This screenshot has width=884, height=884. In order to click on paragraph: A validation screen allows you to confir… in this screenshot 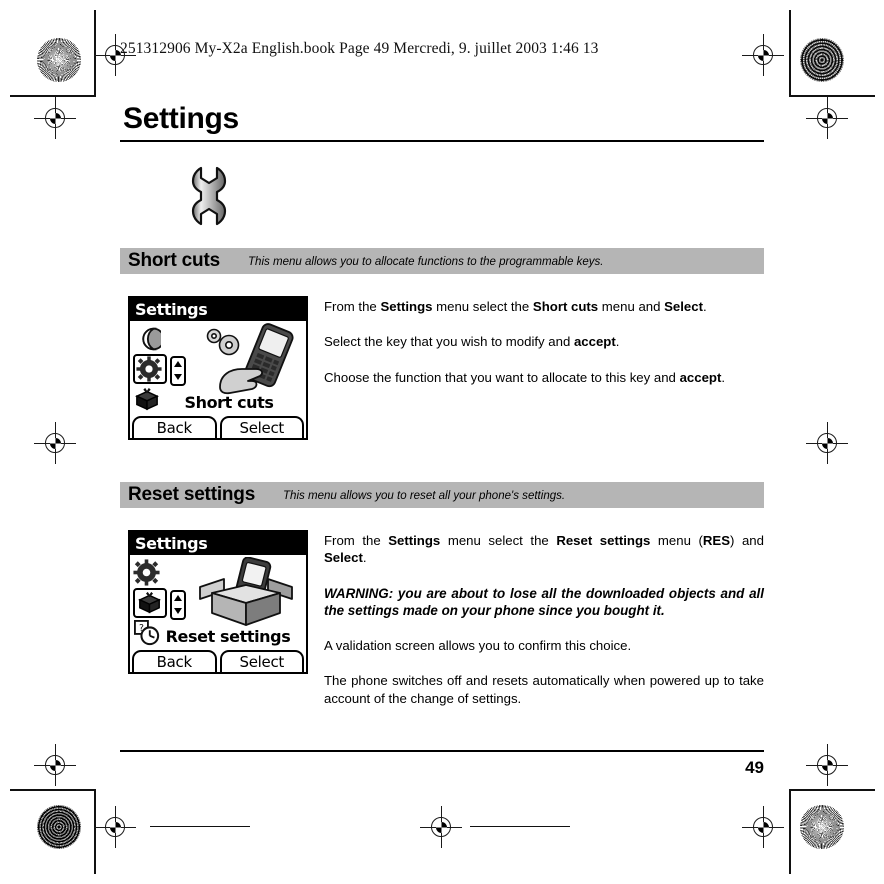, I will do `click(478, 646)`.